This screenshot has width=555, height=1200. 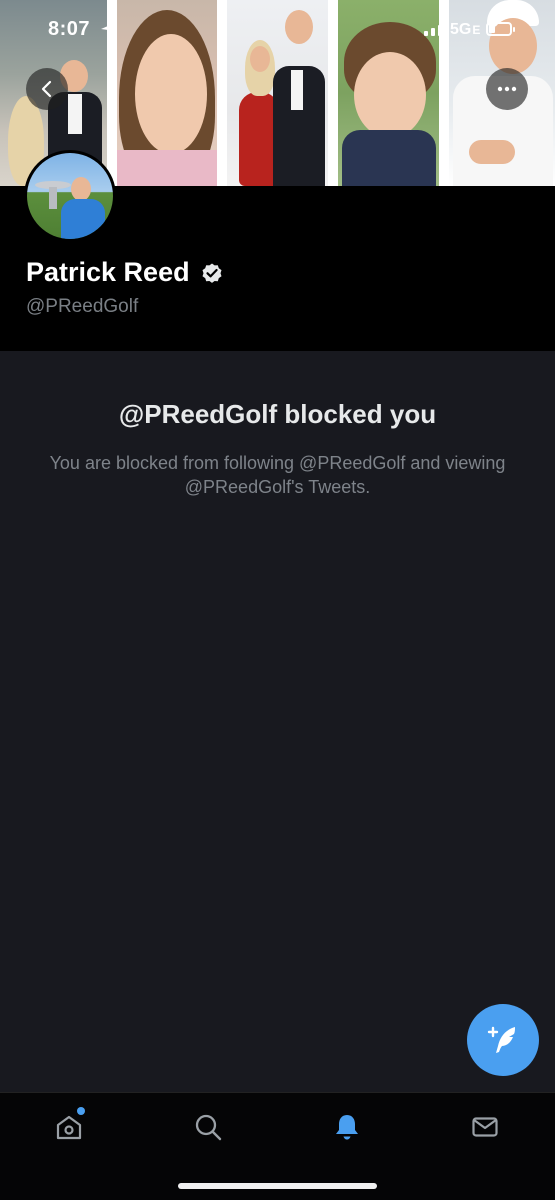 I want to click on blocked-title: @PReedGolf blocked you, so click(x=277, y=414).